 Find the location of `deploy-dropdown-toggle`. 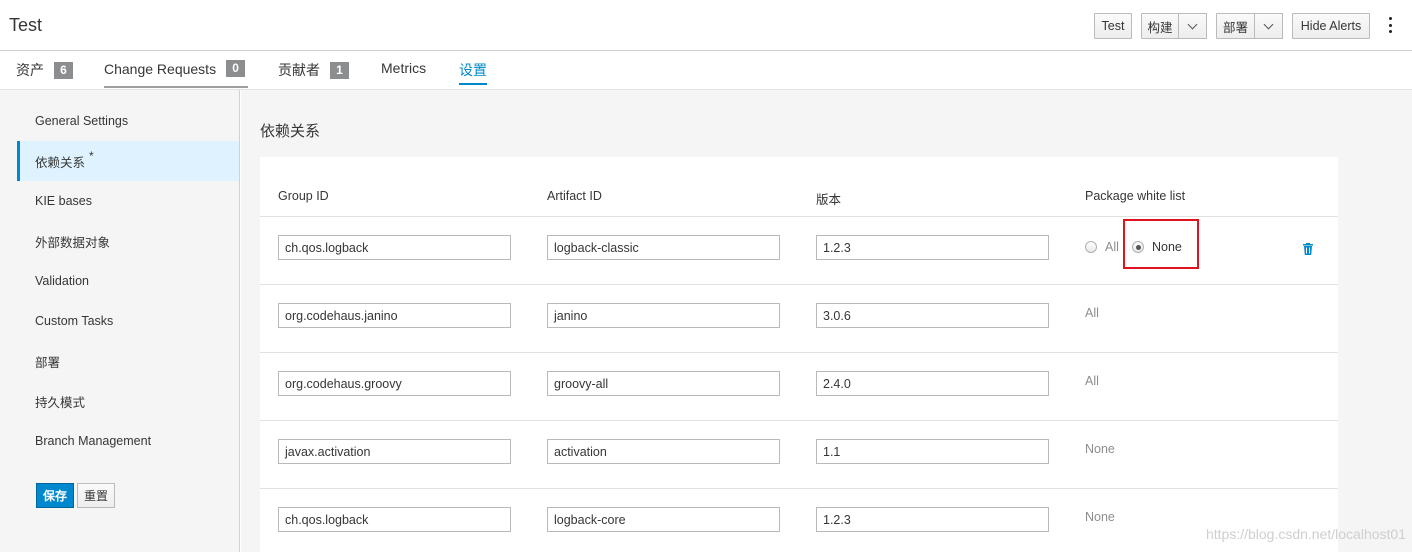

deploy-dropdown-toggle is located at coordinates (1268, 26).